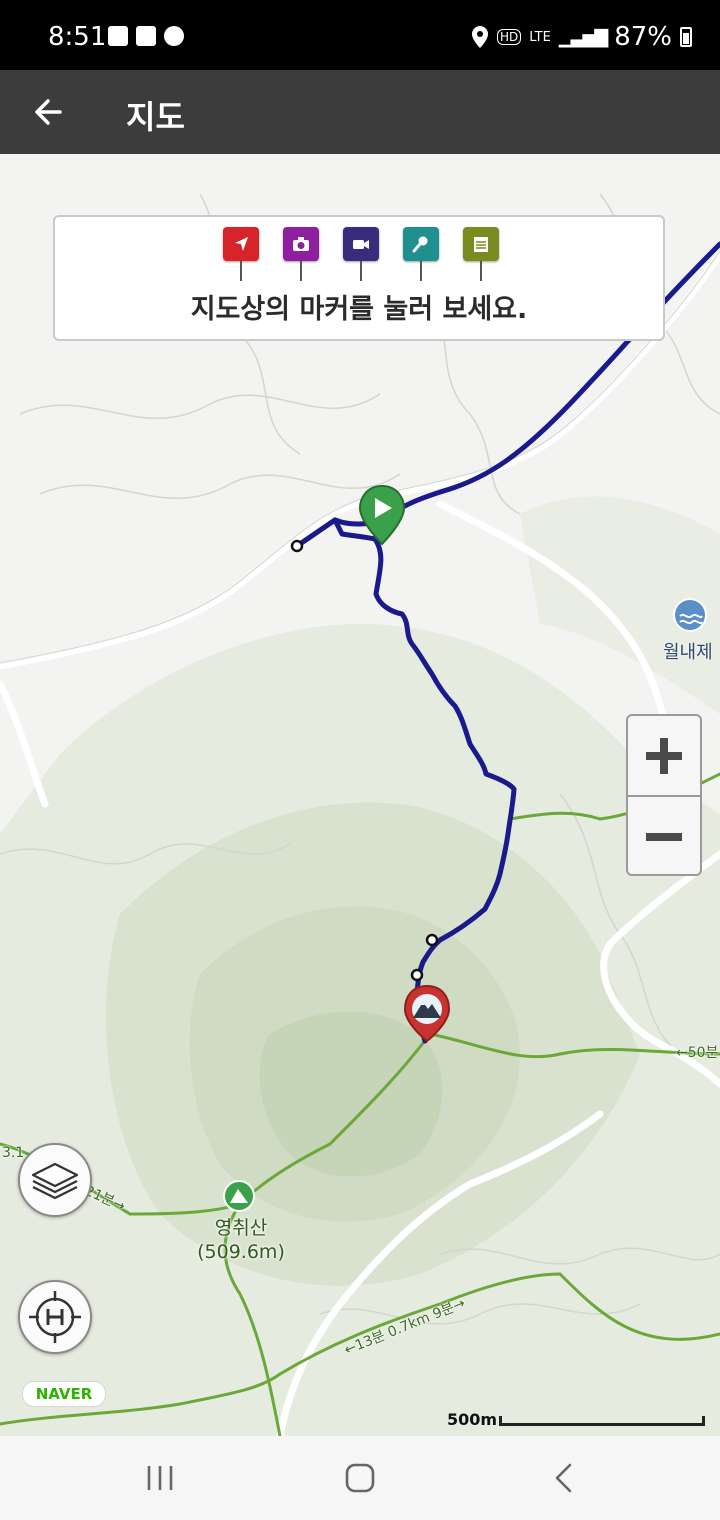 The height and width of the screenshot is (1520, 720). What do you see at coordinates (155, 117) in the screenshot?
I see `page-title: 지도` at bounding box center [155, 117].